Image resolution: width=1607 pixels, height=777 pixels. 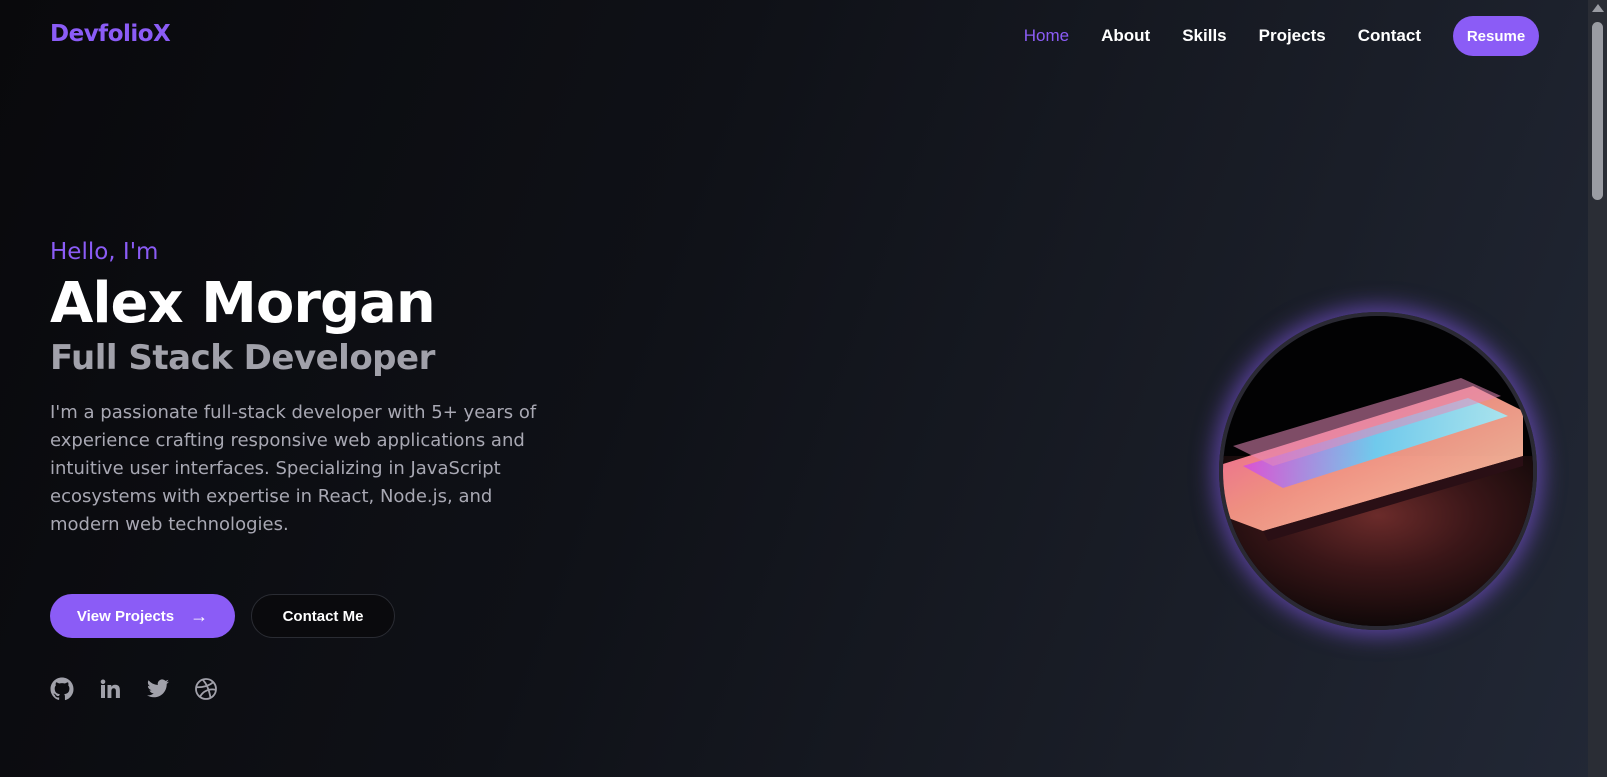 What do you see at coordinates (1597, 111) in the screenshot?
I see `scroll-thumb` at bounding box center [1597, 111].